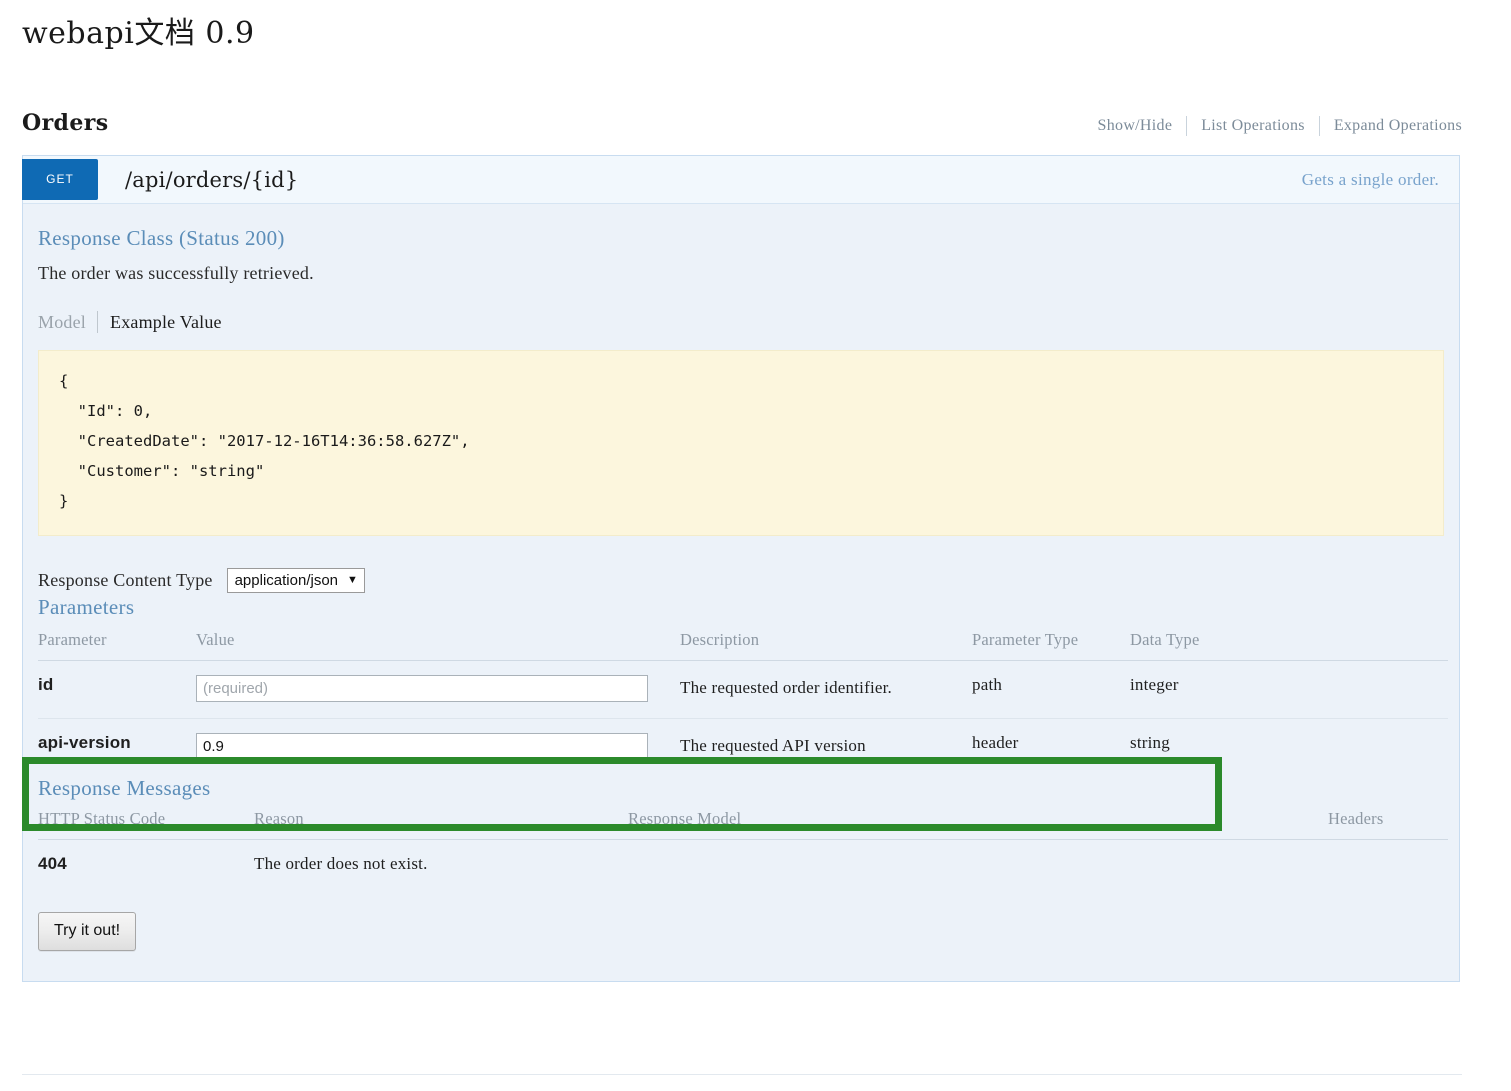  What do you see at coordinates (117, 689) in the screenshot?
I see `param-name-id: id` at bounding box center [117, 689].